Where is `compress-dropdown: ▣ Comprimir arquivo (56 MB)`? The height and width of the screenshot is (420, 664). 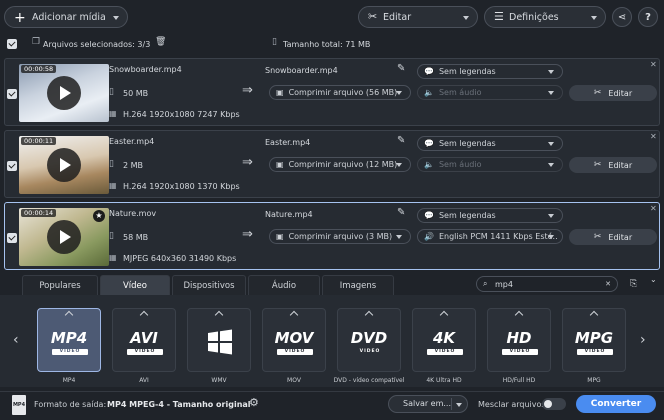
compress-dropdown: ▣ Comprimir arquivo (56 MB) is located at coordinates (340, 92).